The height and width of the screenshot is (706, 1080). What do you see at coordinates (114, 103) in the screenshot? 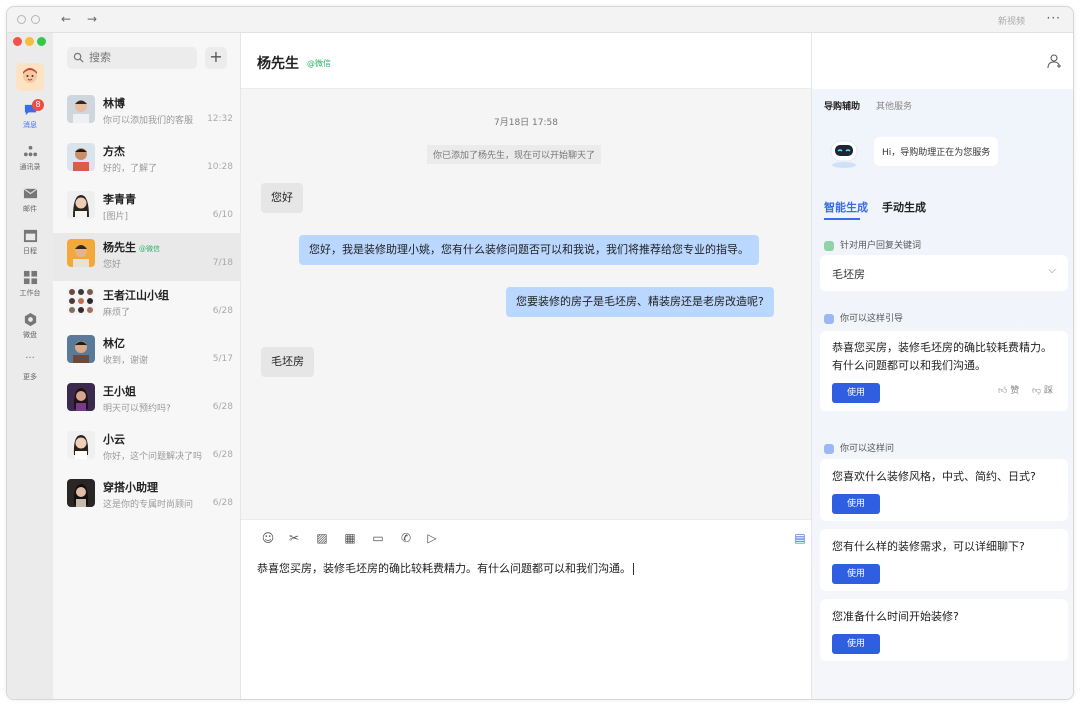
I see `conversation-name: 林博` at bounding box center [114, 103].